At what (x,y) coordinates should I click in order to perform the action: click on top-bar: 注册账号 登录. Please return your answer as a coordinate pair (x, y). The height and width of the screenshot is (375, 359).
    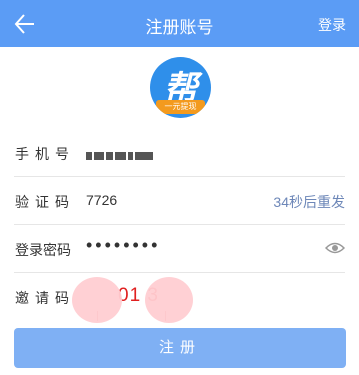
    Looking at the image, I should click on (179, 23).